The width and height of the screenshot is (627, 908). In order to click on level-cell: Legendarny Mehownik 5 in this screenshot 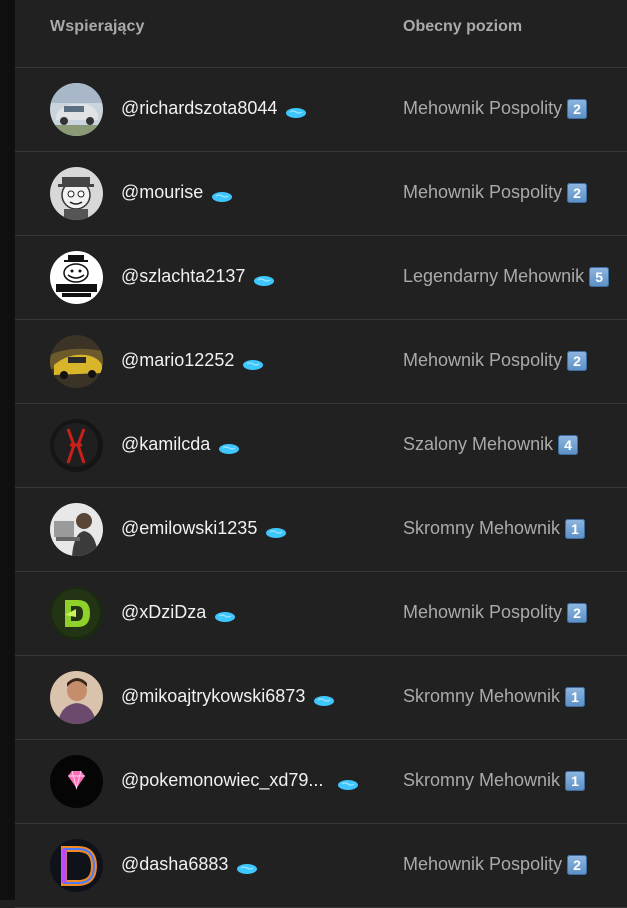, I will do `click(506, 276)`.